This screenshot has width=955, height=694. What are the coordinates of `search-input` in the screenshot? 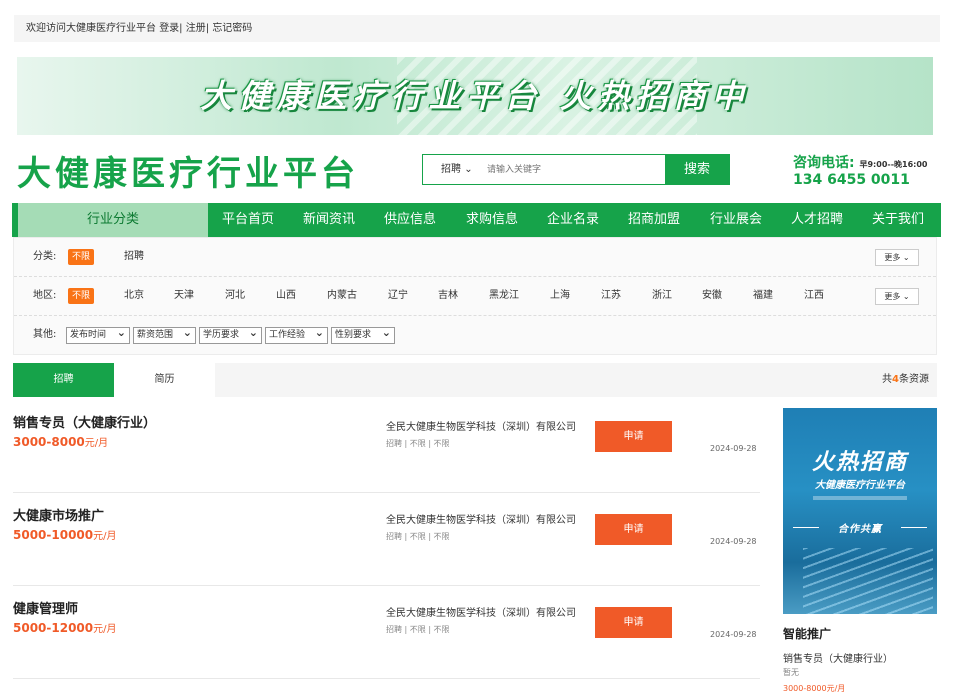 It's located at (576, 169).